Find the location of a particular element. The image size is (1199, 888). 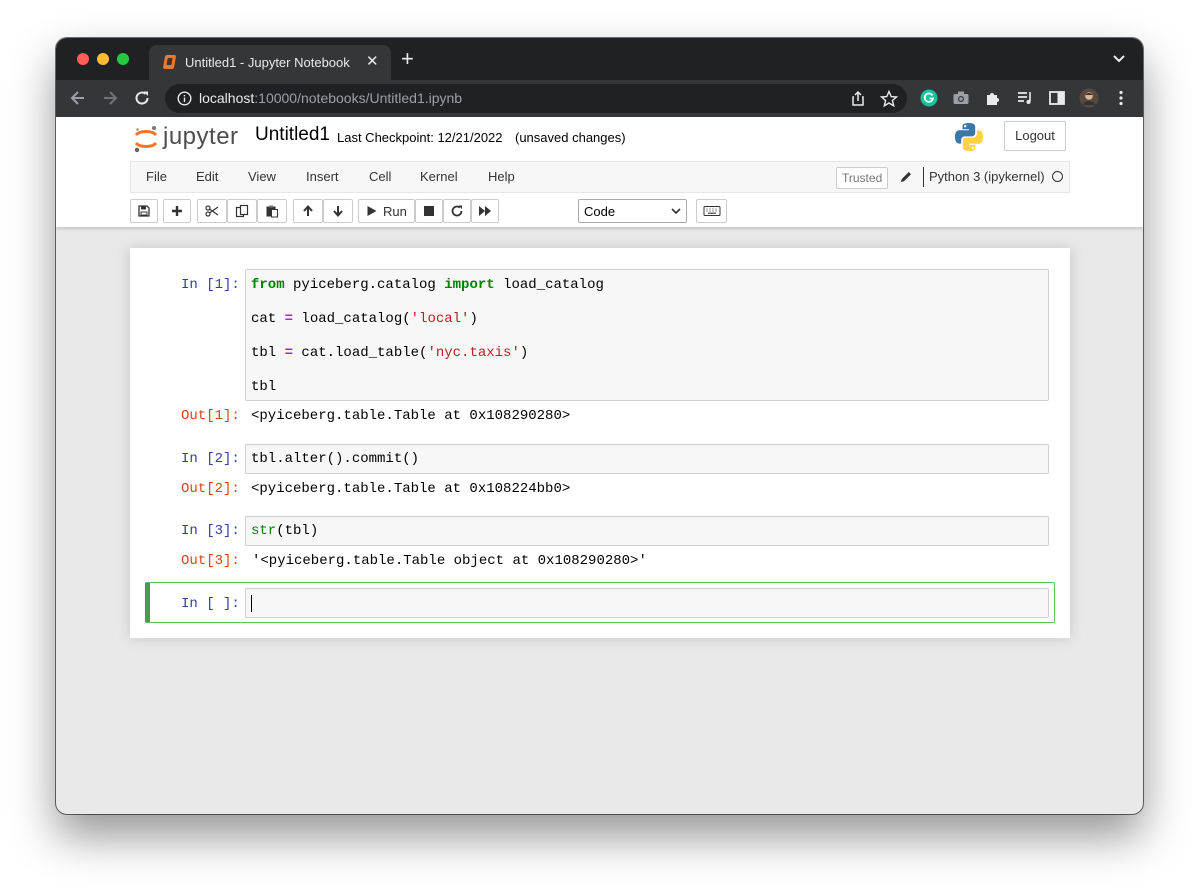

forward-arrow-icon is located at coordinates (110, 98).